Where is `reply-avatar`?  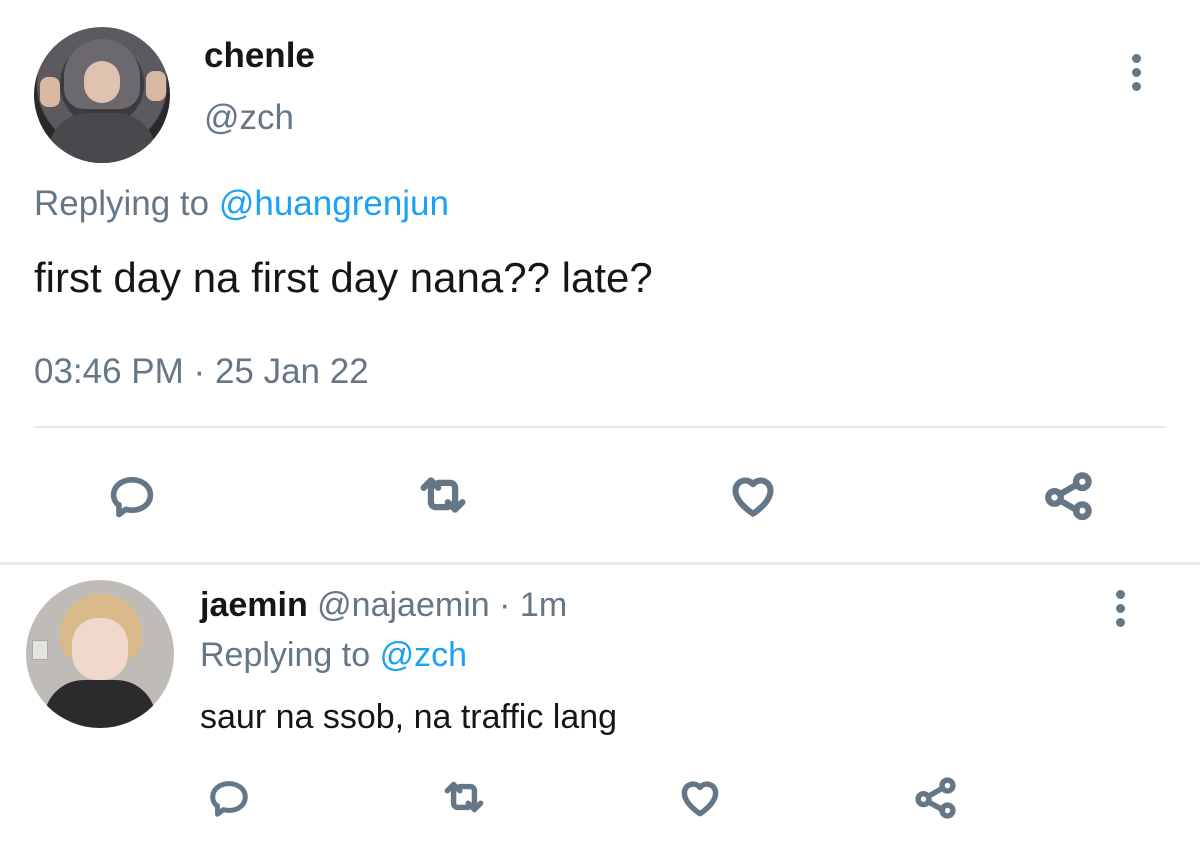
reply-avatar is located at coordinates (100, 654).